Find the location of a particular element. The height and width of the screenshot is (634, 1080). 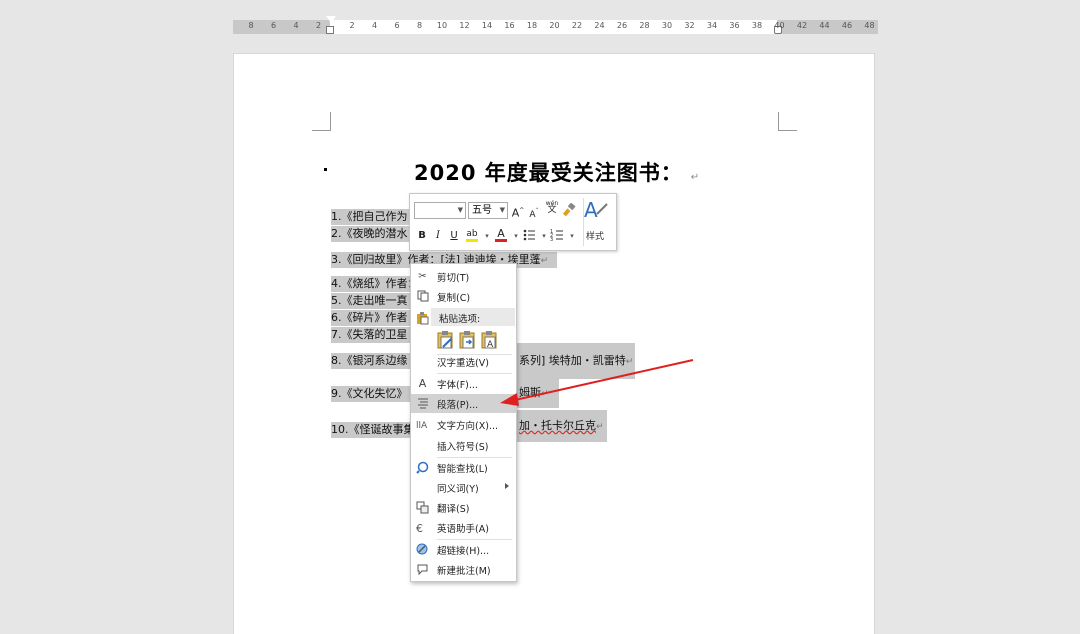

bold-button: B is located at coordinates (422, 236).